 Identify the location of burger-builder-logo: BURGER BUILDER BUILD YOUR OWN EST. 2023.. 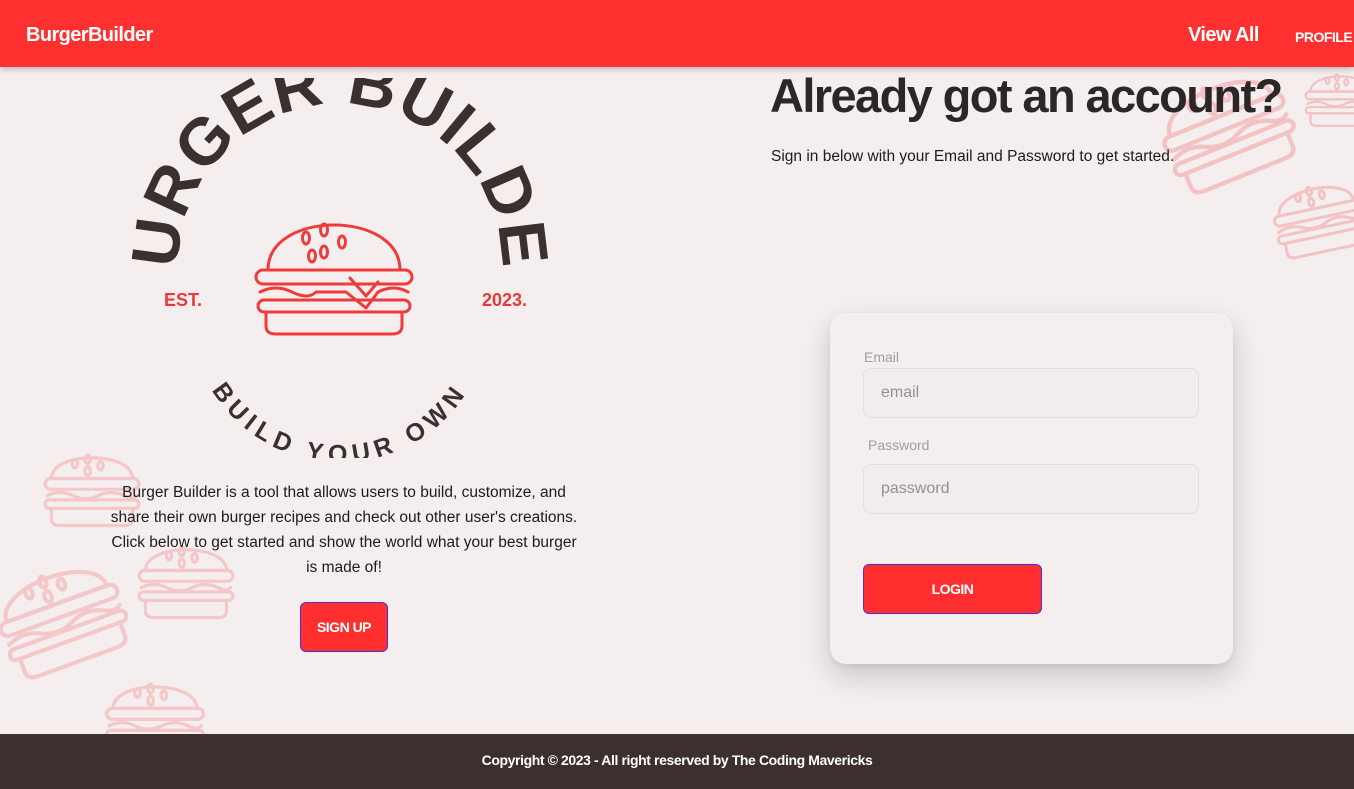
(340, 268).